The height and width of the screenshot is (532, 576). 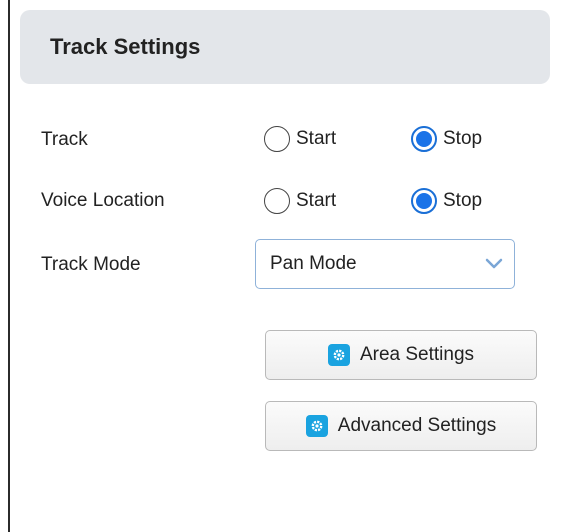 What do you see at coordinates (9, 266) in the screenshot?
I see `left-border` at bounding box center [9, 266].